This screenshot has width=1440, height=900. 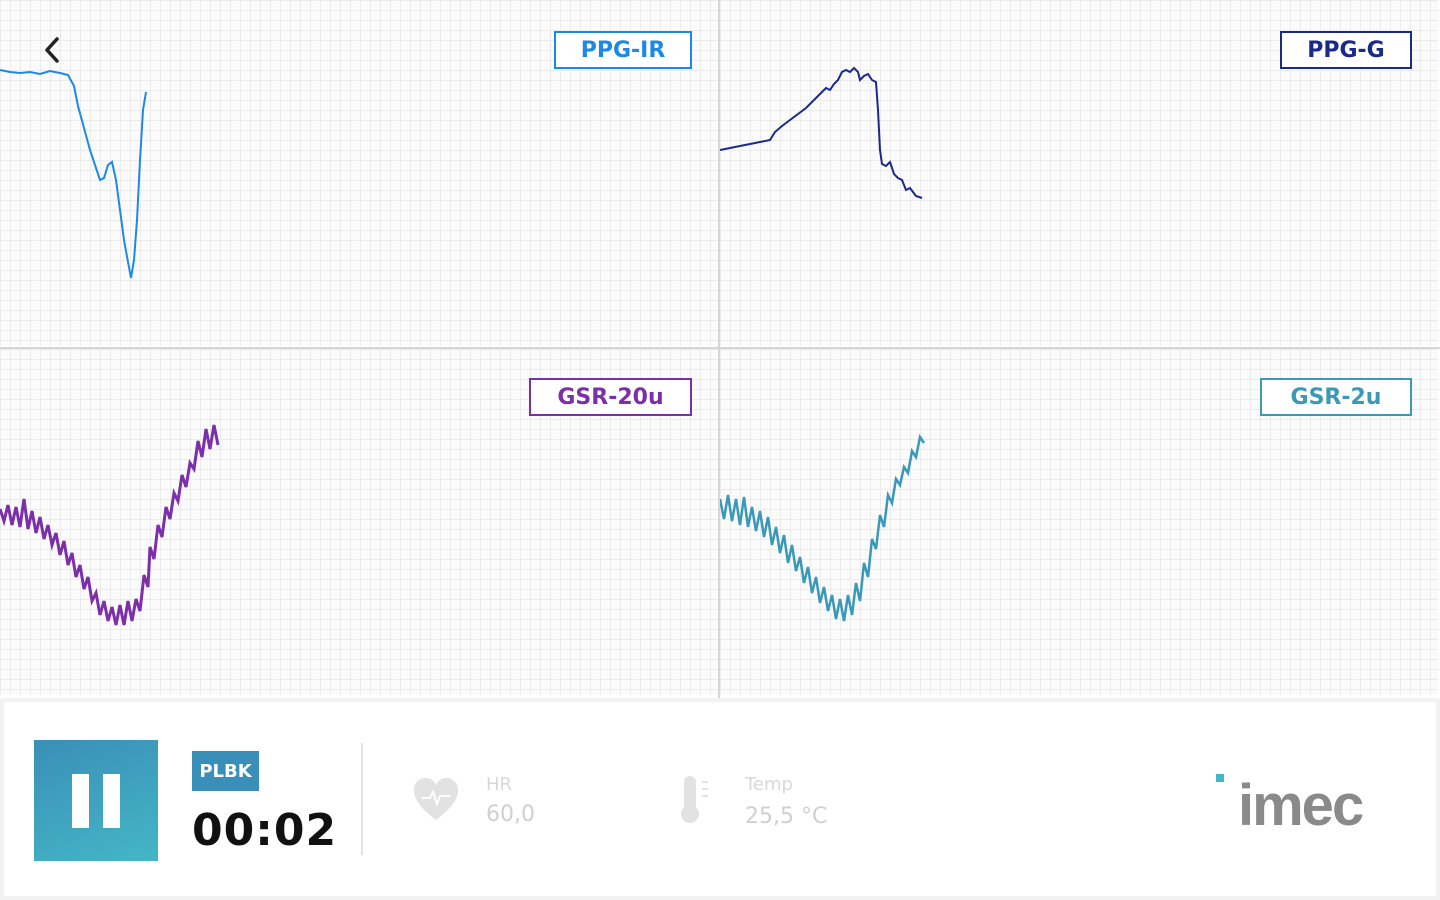 I want to click on pause-icon-bar, so click(x=111, y=800).